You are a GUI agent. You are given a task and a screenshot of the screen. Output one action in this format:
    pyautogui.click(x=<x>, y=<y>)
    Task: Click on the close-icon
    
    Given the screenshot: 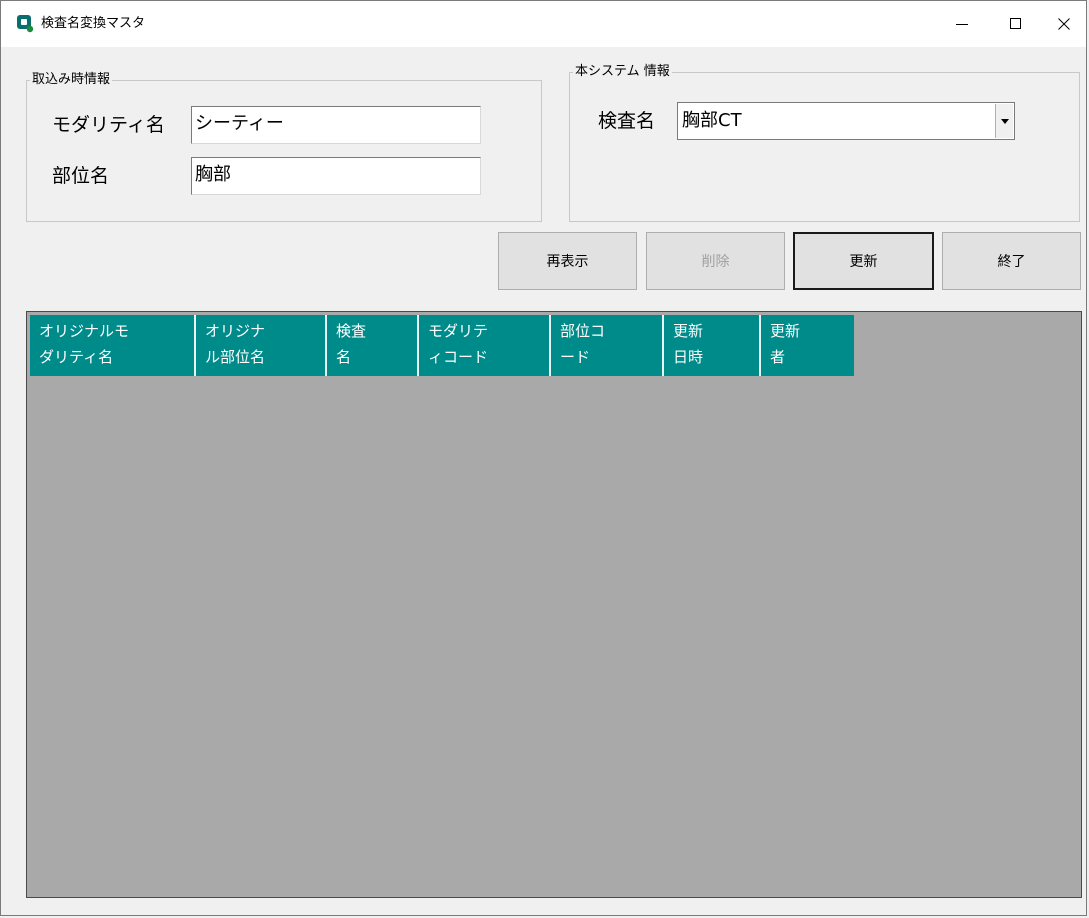 What is the action you would take?
    pyautogui.click(x=1064, y=24)
    